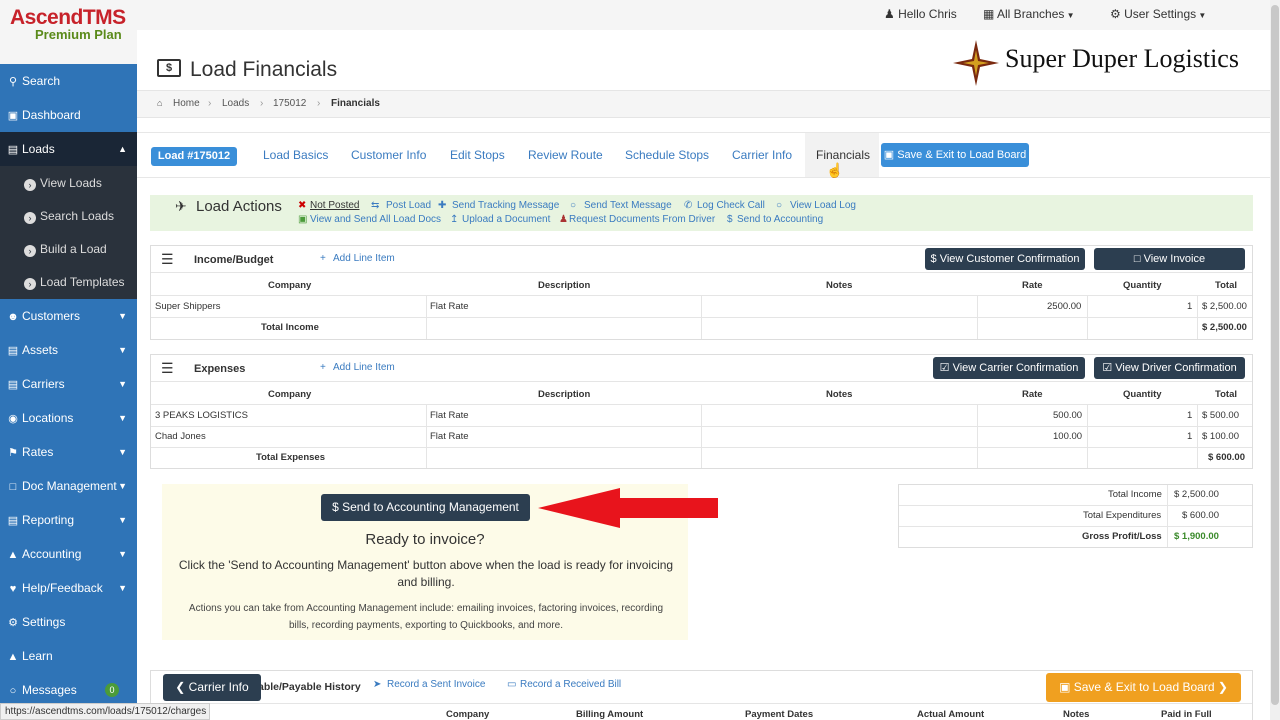 The width and height of the screenshot is (1280, 720). What do you see at coordinates (1275, 355) in the screenshot?
I see `scrollbar-thumb` at bounding box center [1275, 355].